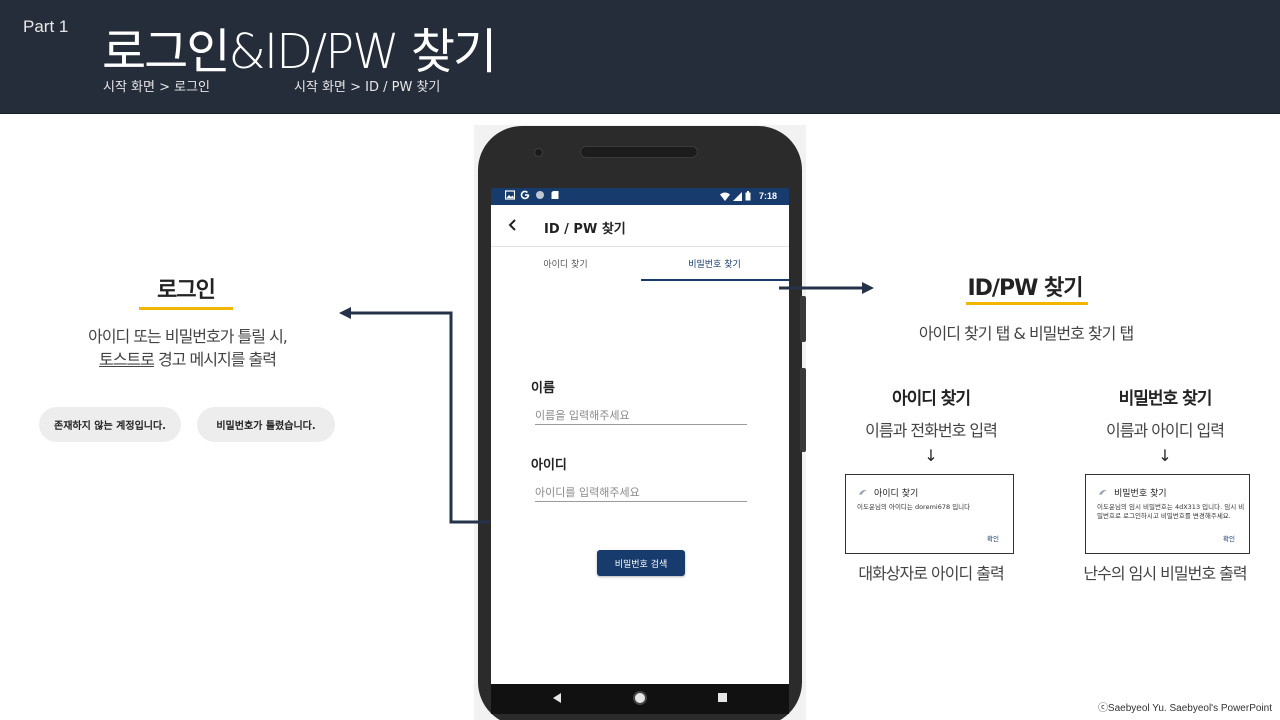 This screenshot has width=1280, height=720. What do you see at coordinates (993, 538) in the screenshot?
I see `find-id-dialog-ok-button: 확인` at bounding box center [993, 538].